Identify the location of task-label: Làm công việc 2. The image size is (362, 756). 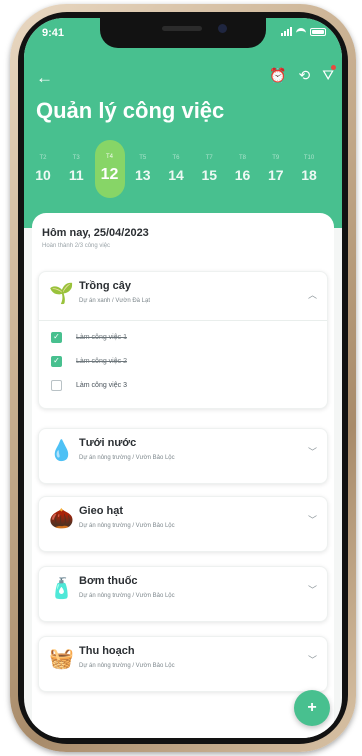
(101, 361).